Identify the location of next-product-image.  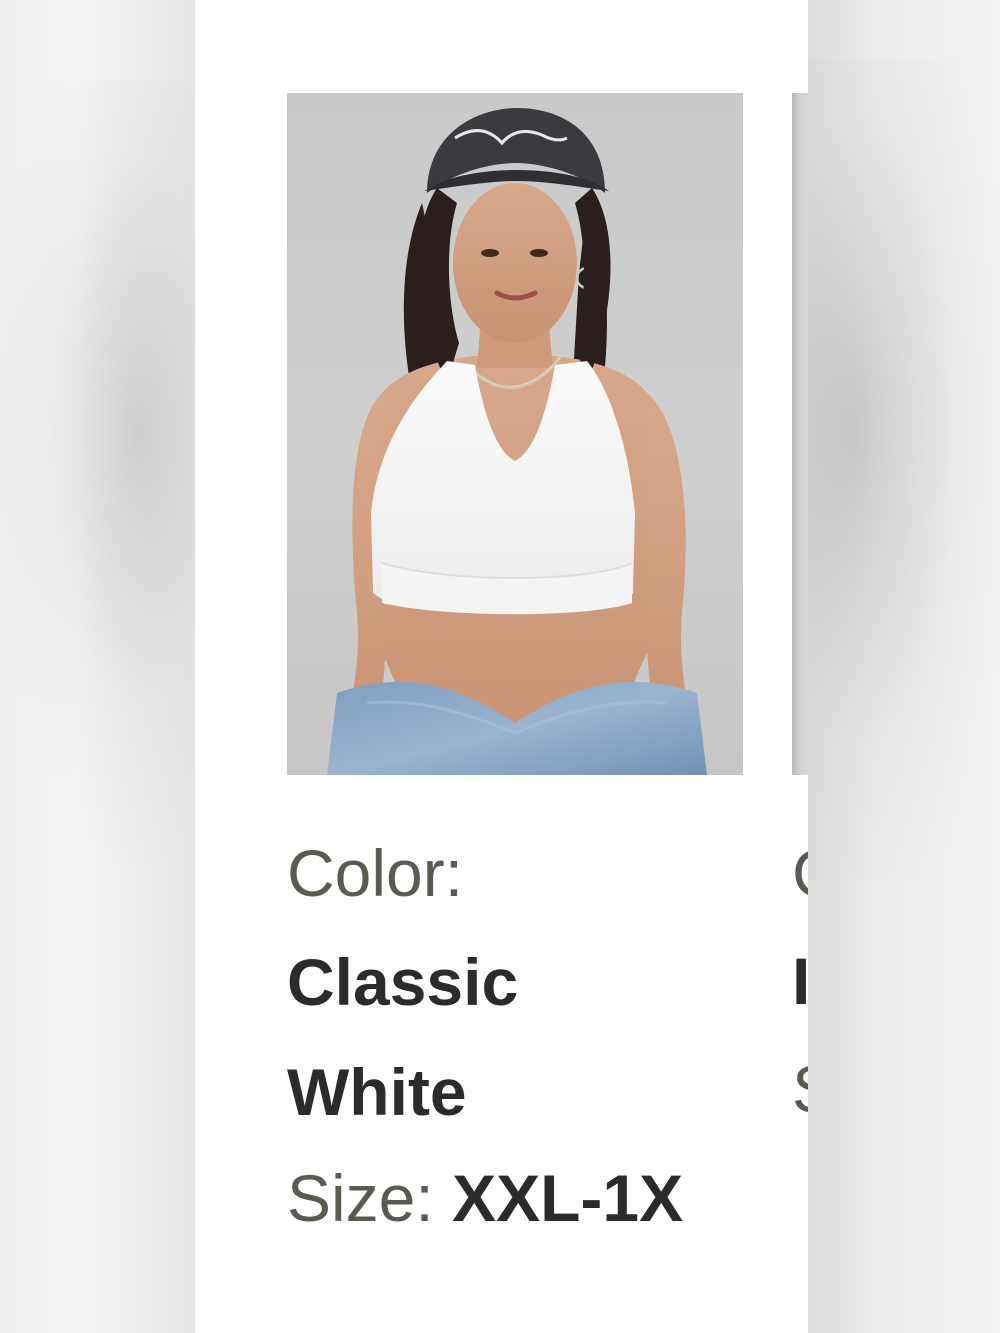
(800, 434).